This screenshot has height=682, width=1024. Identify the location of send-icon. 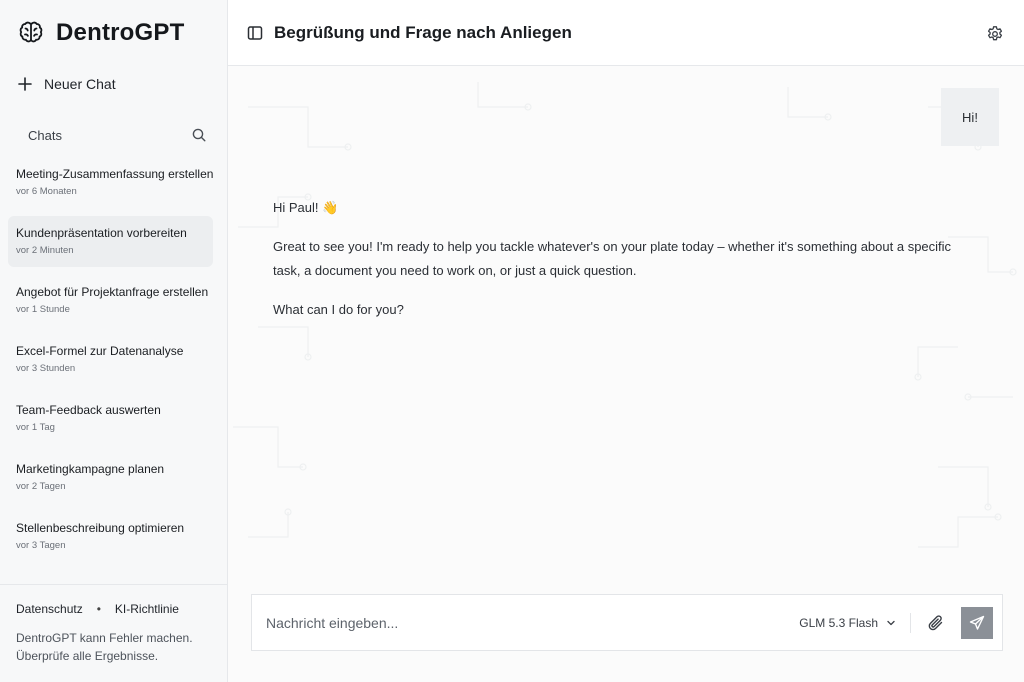
(977, 622).